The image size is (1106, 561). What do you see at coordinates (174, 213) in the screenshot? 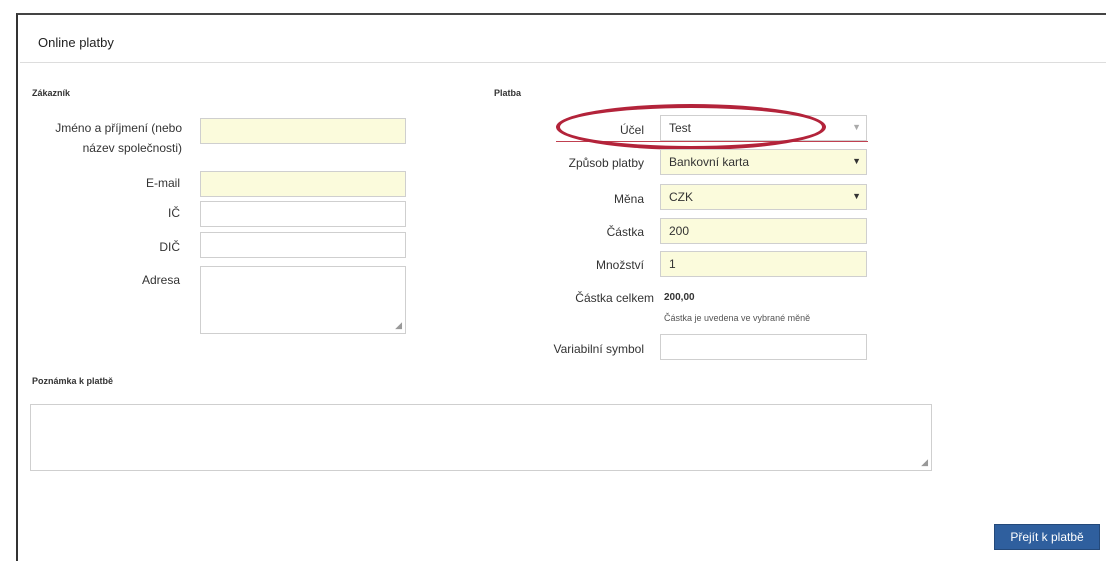
I see `ico-label: IČ` at bounding box center [174, 213].